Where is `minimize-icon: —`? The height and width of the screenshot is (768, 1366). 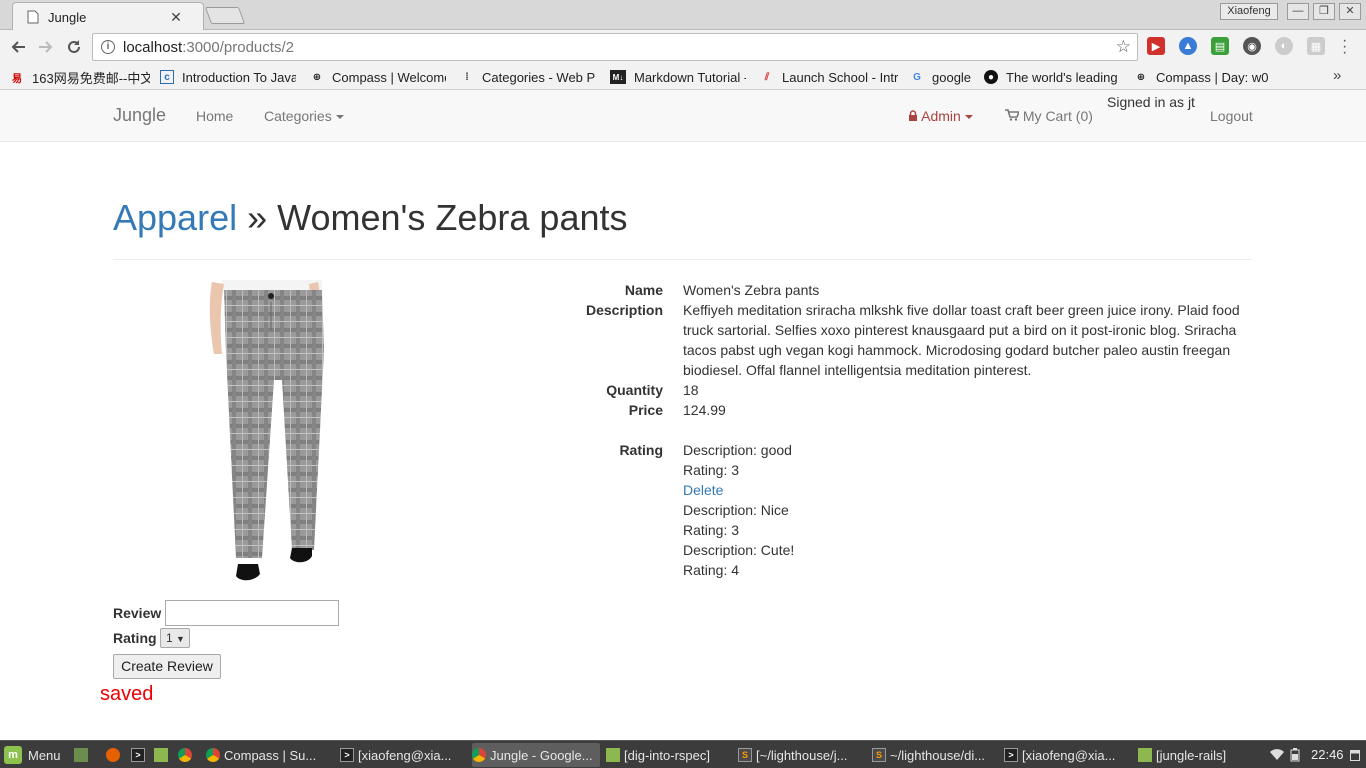
minimize-icon: — is located at coordinates (1298, 11).